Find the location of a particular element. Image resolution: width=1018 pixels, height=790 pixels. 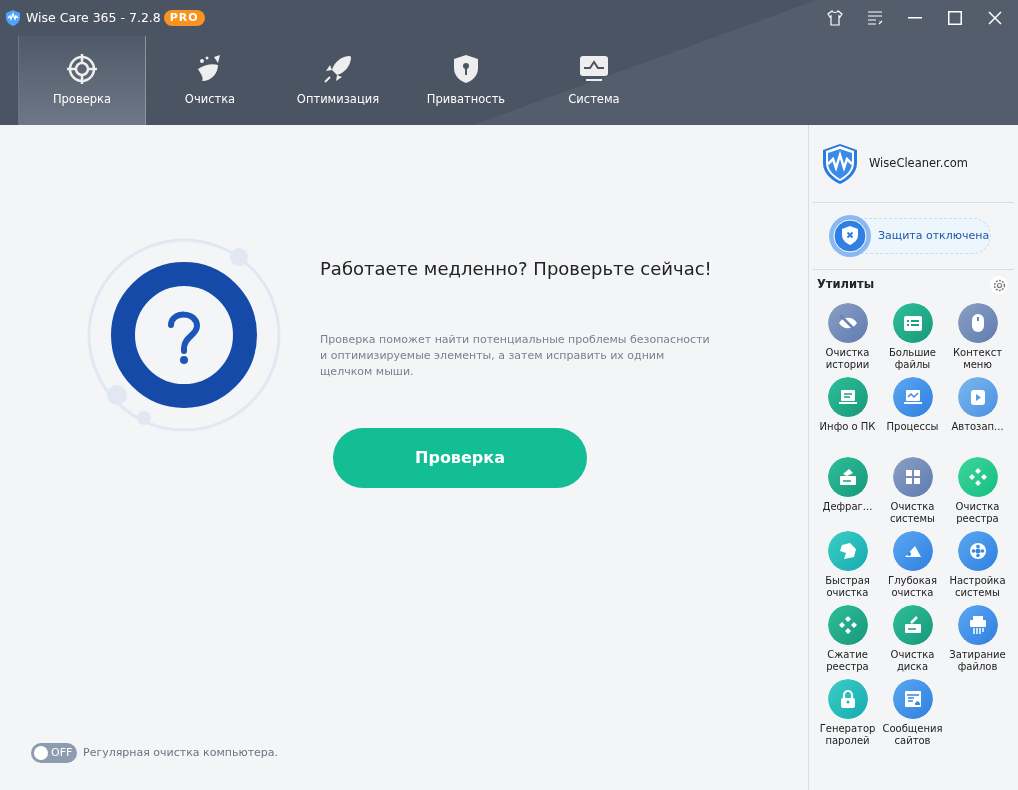

utility-tool: Контекст меню is located at coordinates (977, 337).